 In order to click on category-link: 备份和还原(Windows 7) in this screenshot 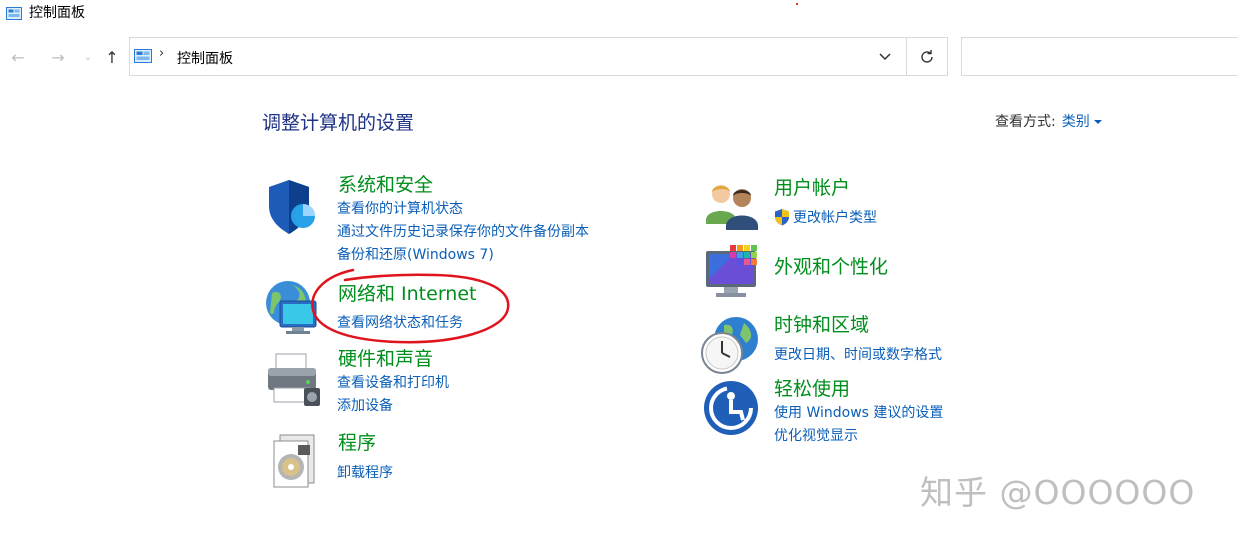, I will do `click(415, 255)`.